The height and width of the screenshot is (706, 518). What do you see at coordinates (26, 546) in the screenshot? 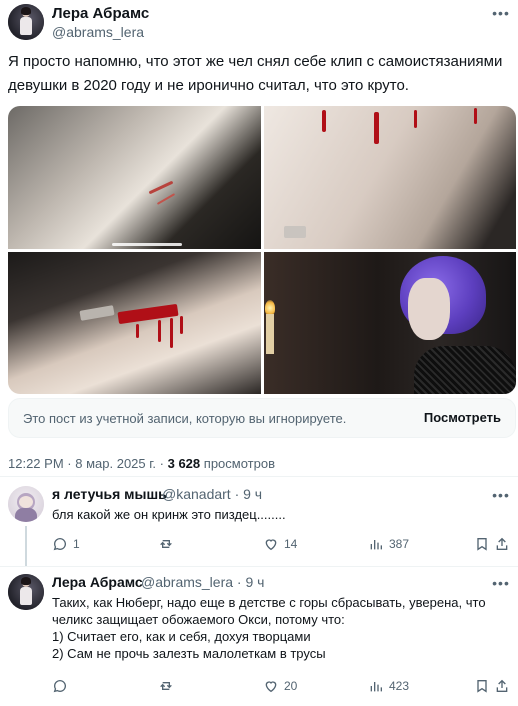
I see `thread-line` at bounding box center [26, 546].